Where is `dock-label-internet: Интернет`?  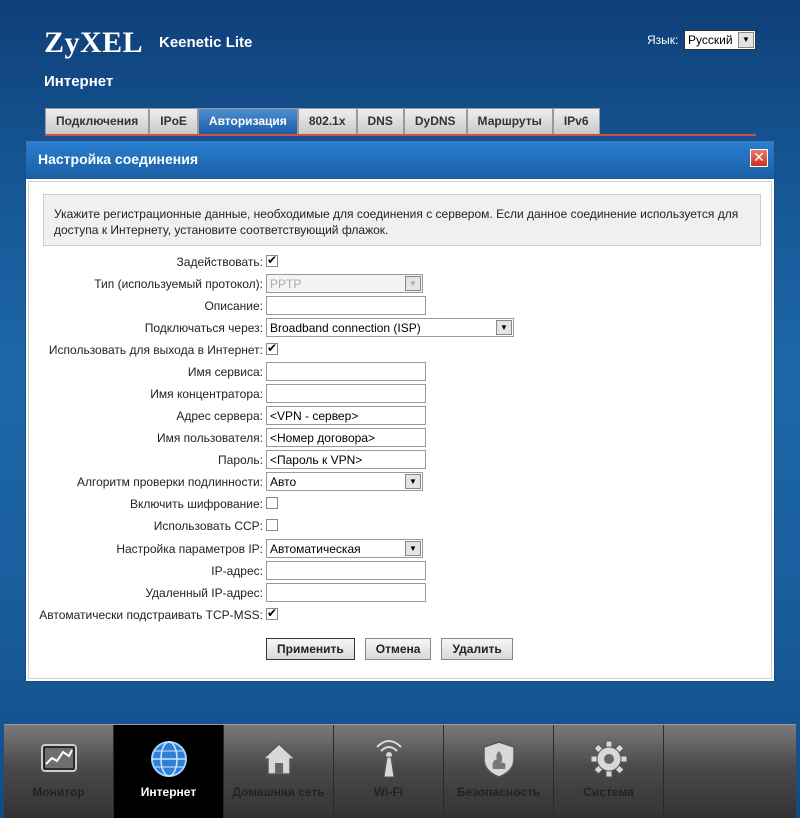
dock-label-internet: Интернет is located at coordinates (168, 792).